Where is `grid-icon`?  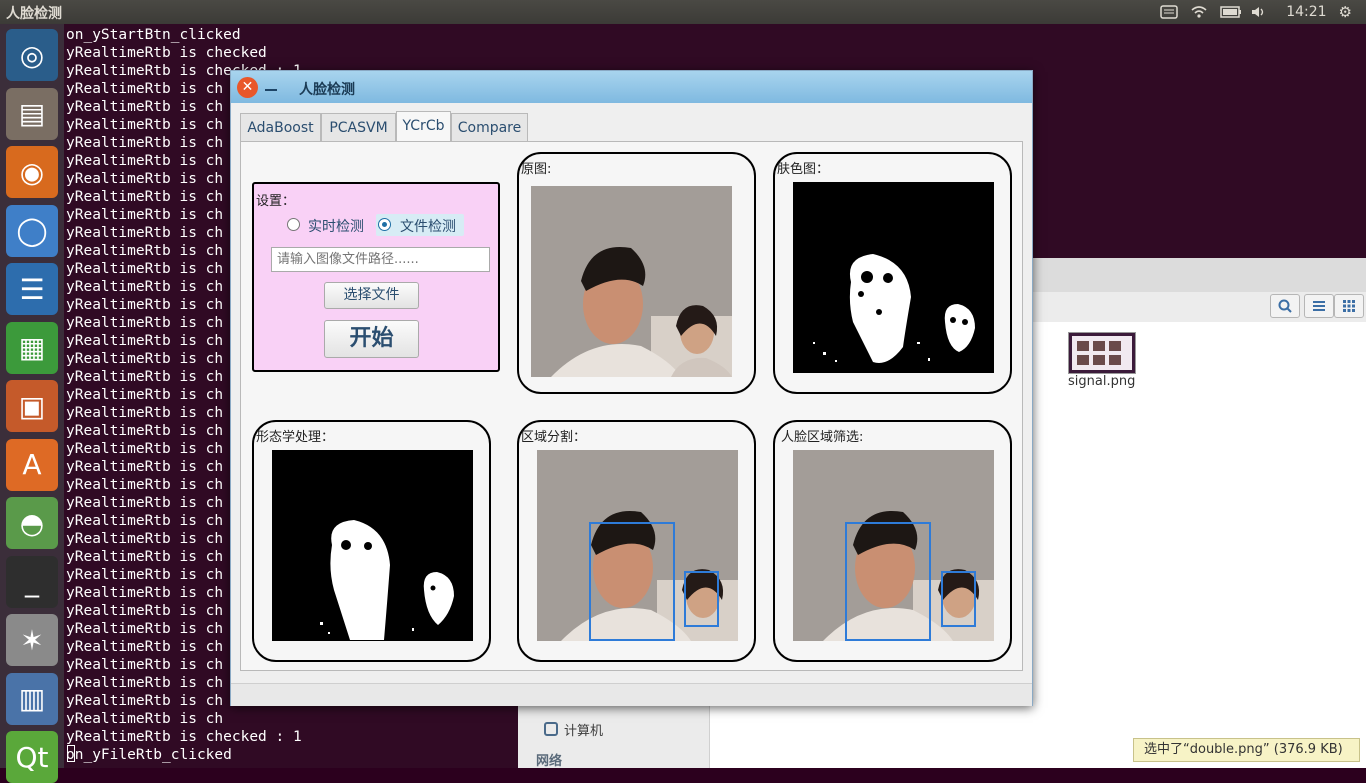 grid-icon is located at coordinates (1349, 306).